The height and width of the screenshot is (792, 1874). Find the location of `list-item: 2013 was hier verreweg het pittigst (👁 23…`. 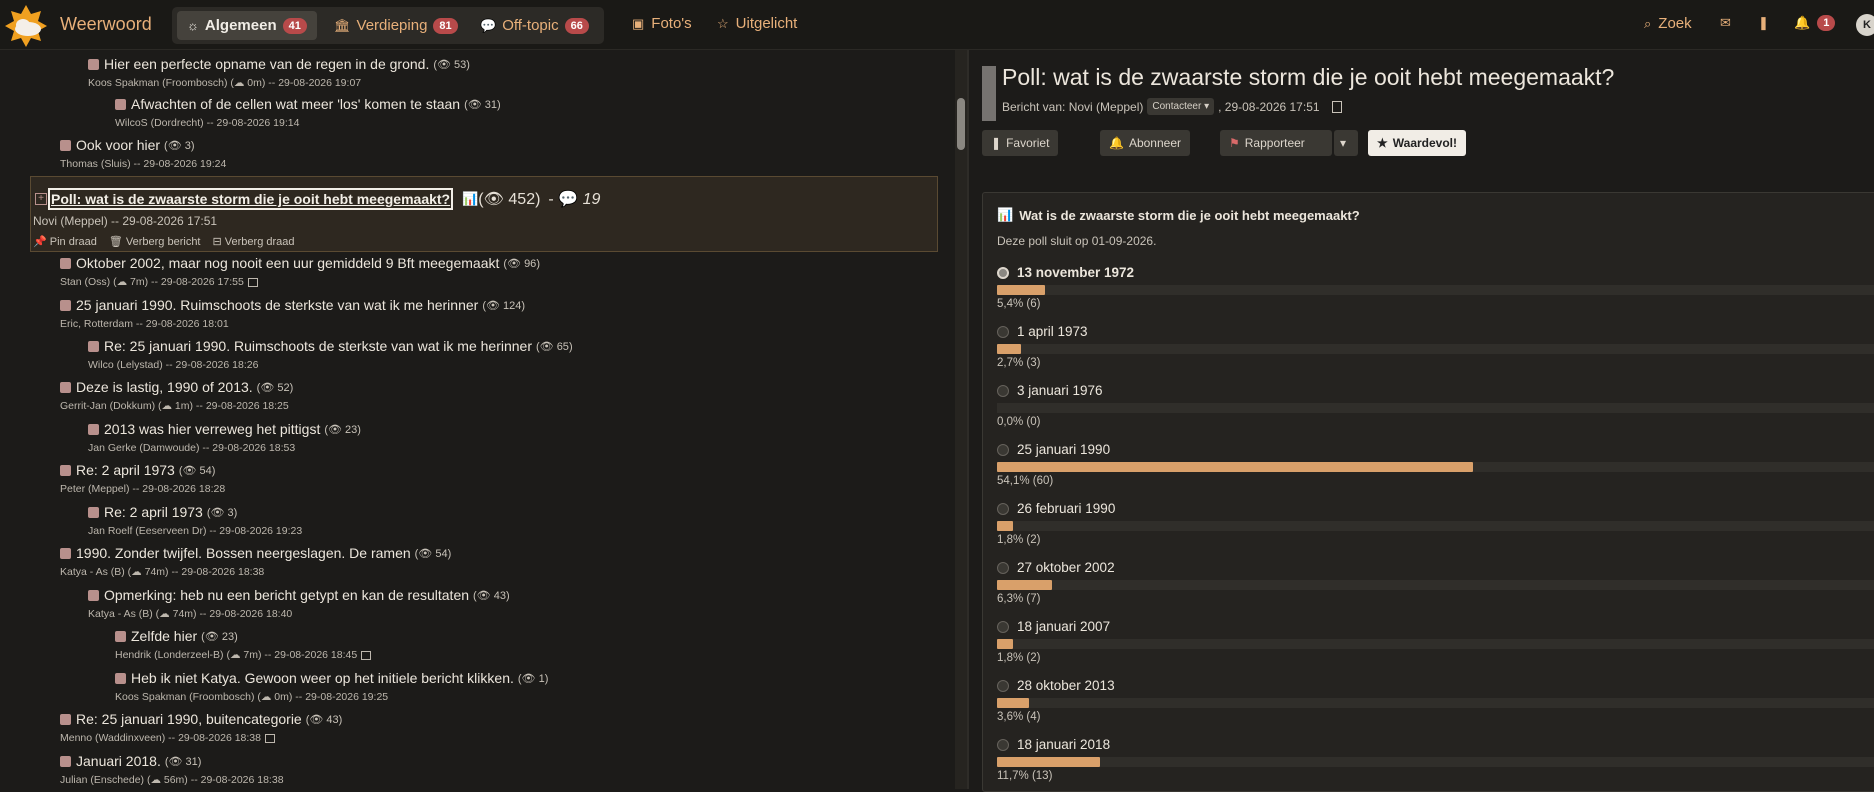

list-item: 2013 was hier verreweg het pittigst (👁 23… is located at coordinates (224, 437).